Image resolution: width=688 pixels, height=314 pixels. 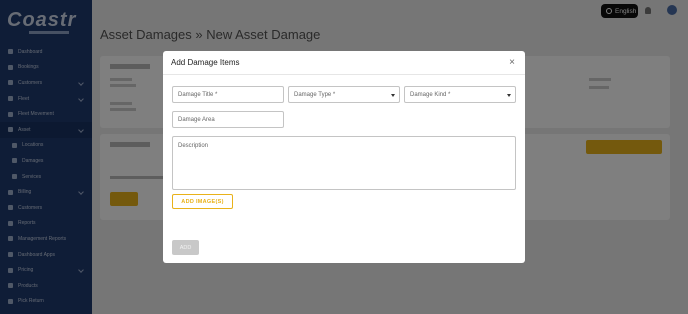 What do you see at coordinates (315, 95) in the screenshot?
I see `damage-type-placeholder: Damage Type *` at bounding box center [315, 95].